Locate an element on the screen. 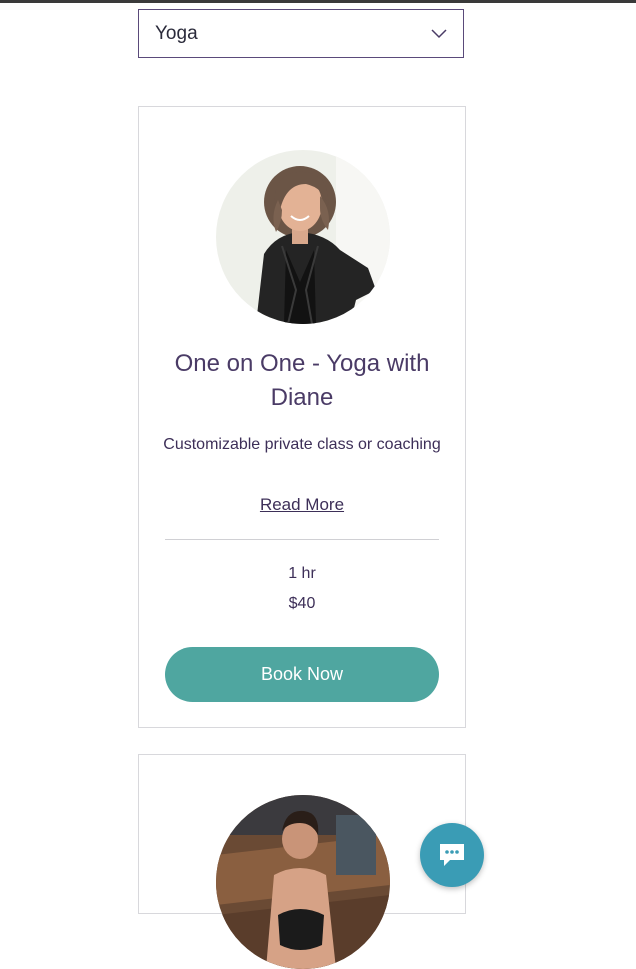 This screenshot has height=969, width=636. chat-bubble-icon is located at coordinates (452, 855).